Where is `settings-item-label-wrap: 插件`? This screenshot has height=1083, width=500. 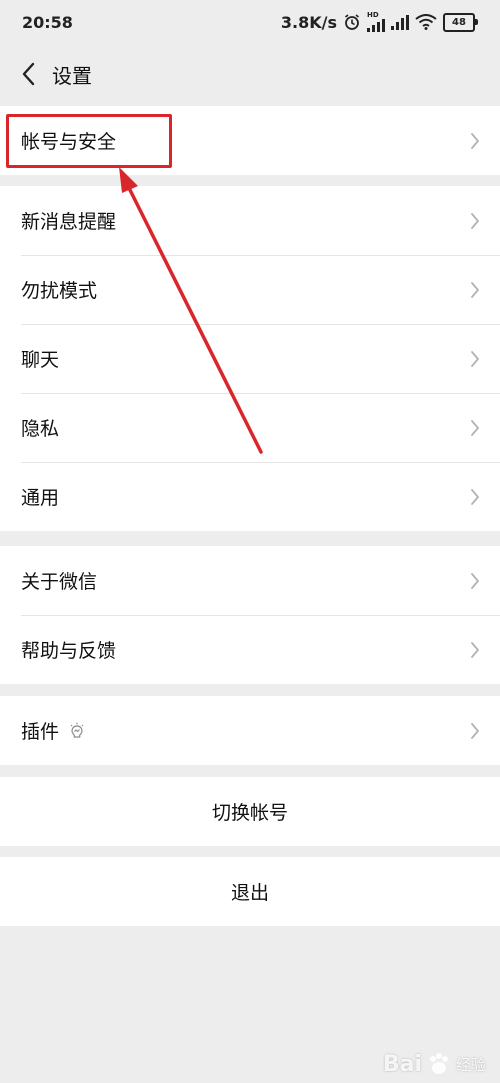 settings-item-label-wrap: 插件 is located at coordinates (53, 730).